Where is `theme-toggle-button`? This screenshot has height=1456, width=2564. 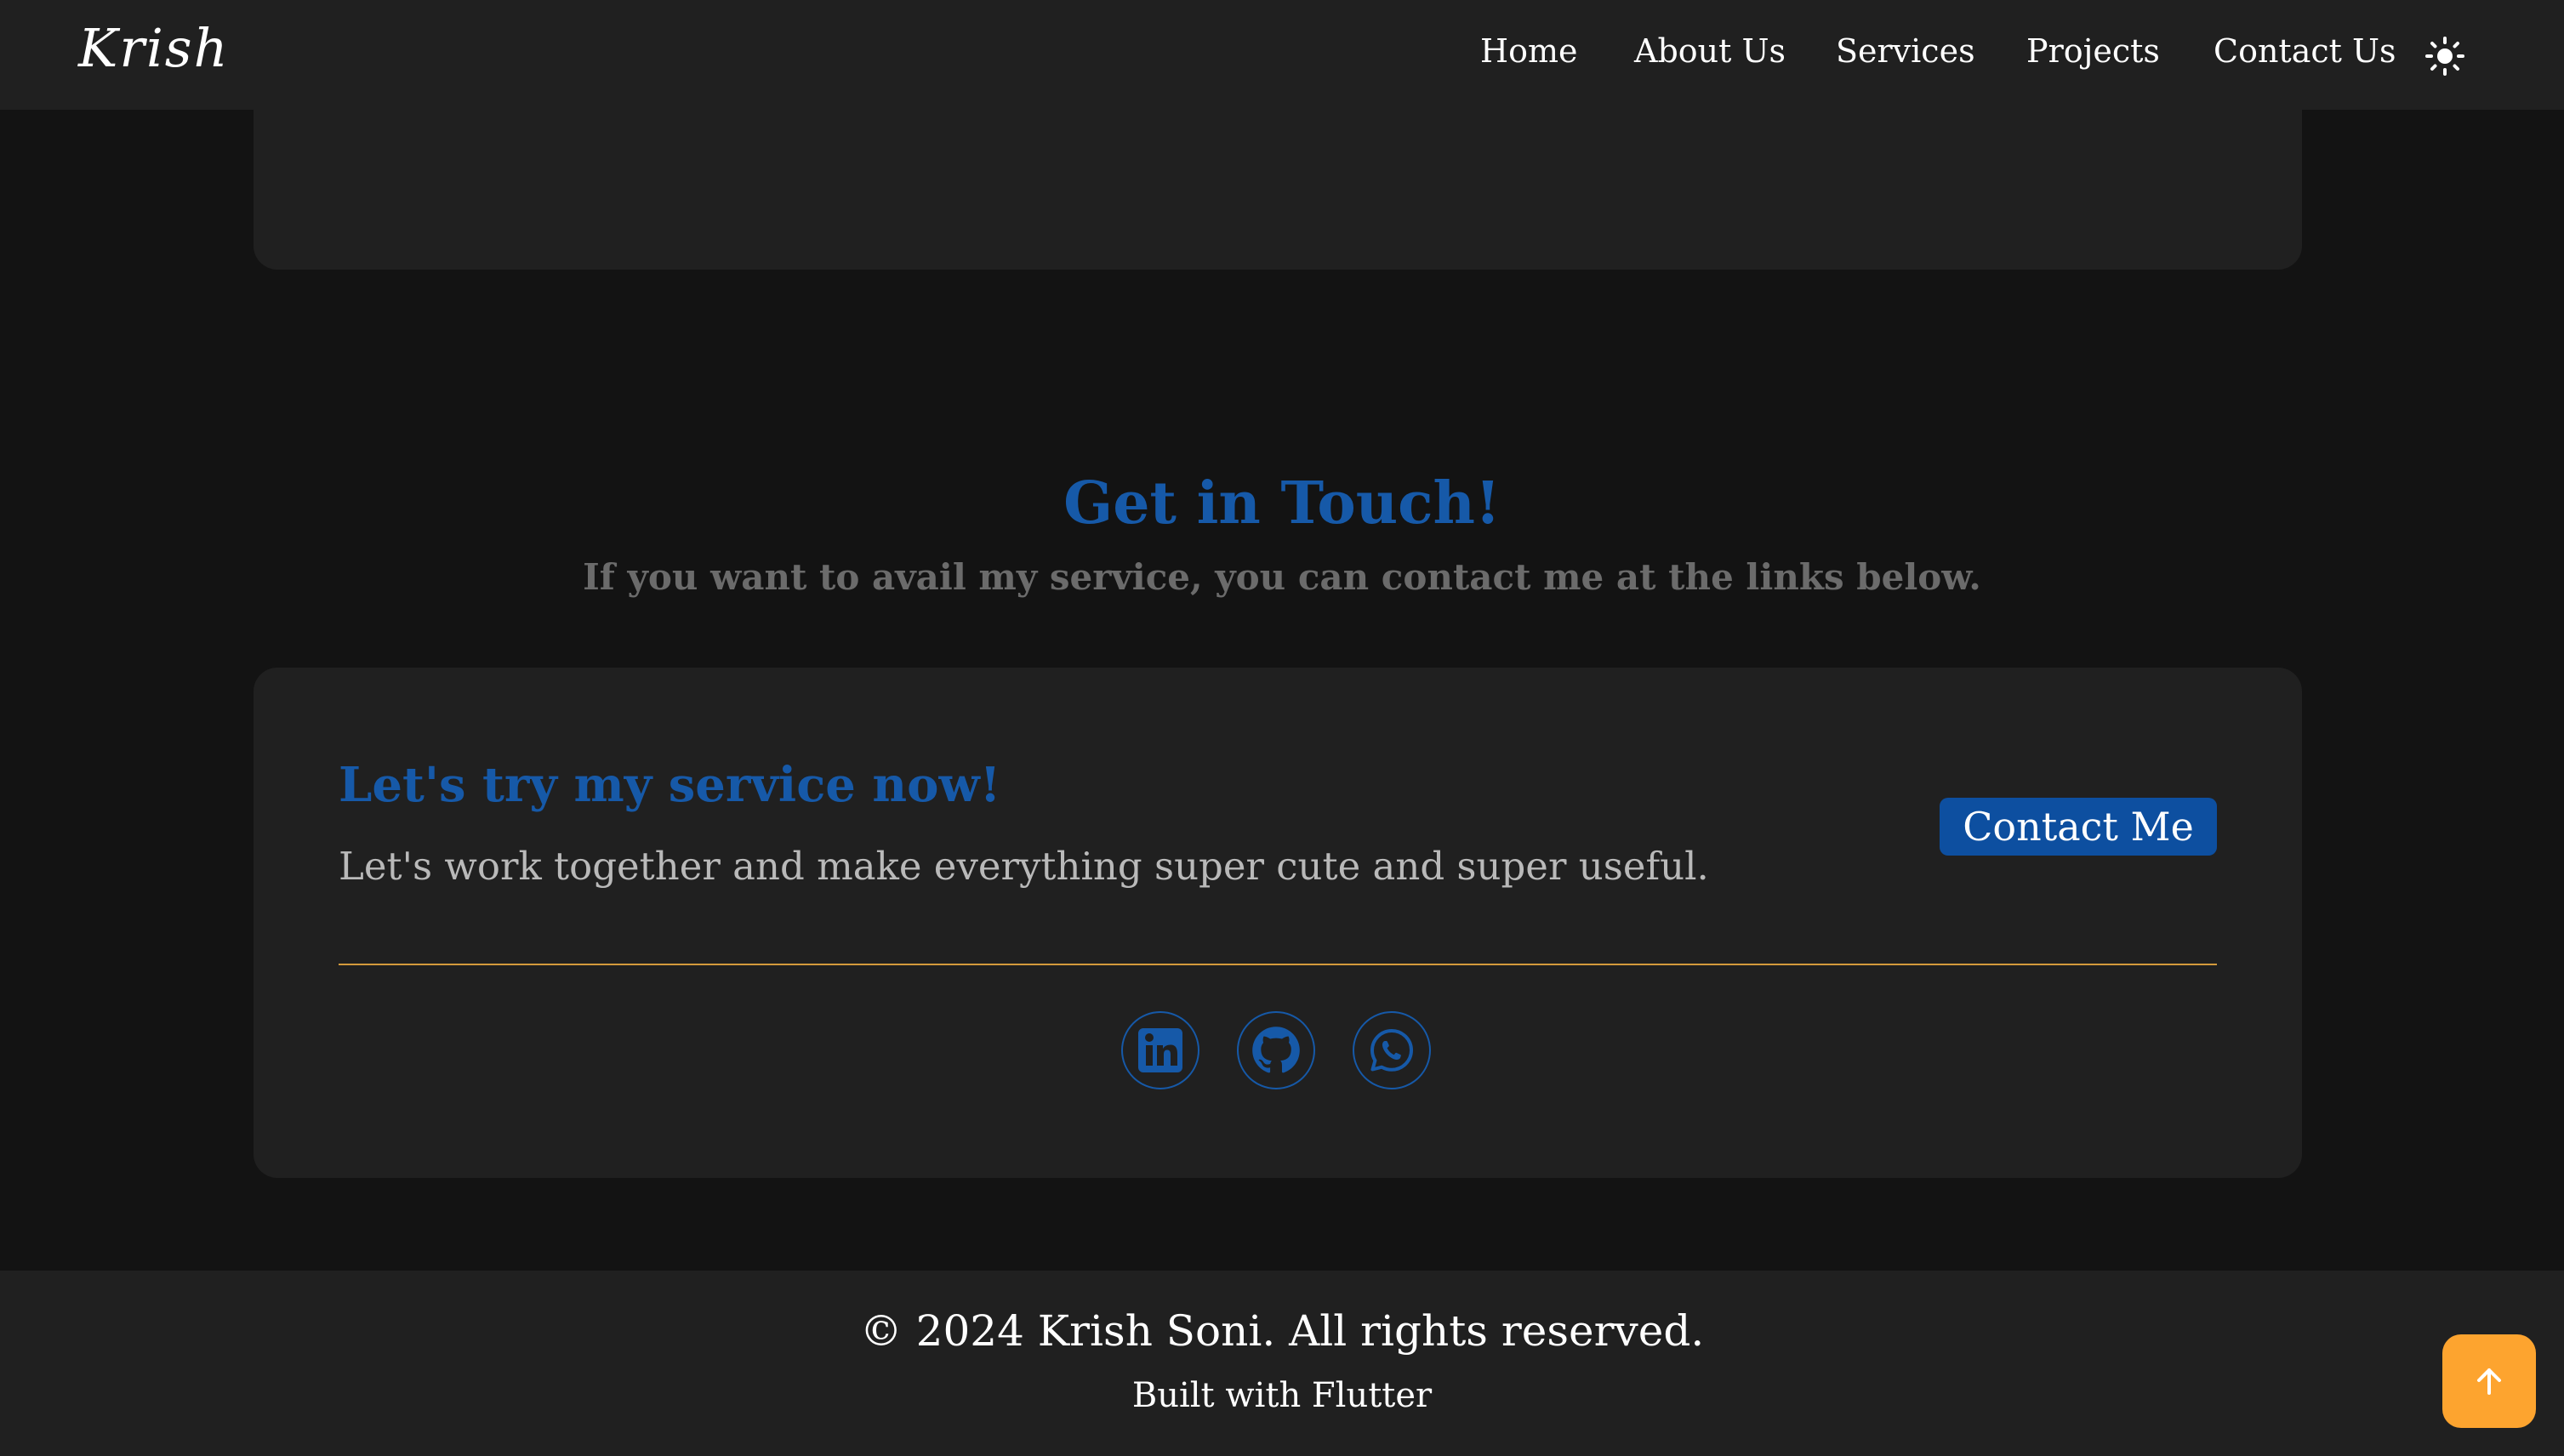
theme-toggle-button is located at coordinates (2445, 57).